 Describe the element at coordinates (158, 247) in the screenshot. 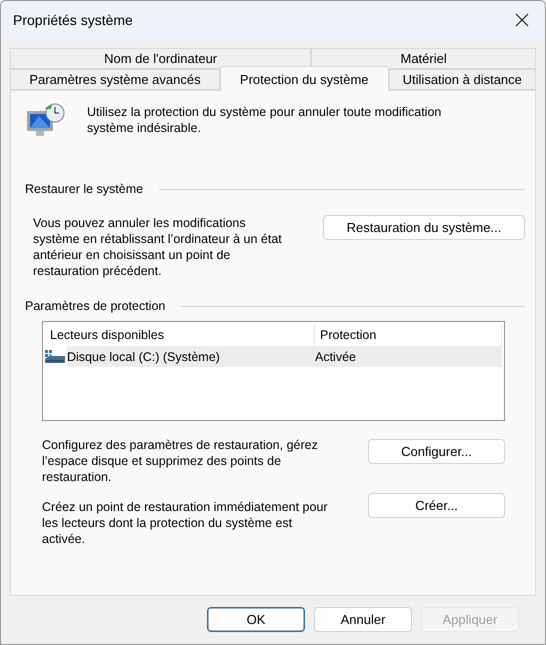

I see `restore-description: Vous pouvez annuler les modifications système en rétablissant l’ordinateur à un état antérieur en choisissant un point de restauration précédent.` at that location.